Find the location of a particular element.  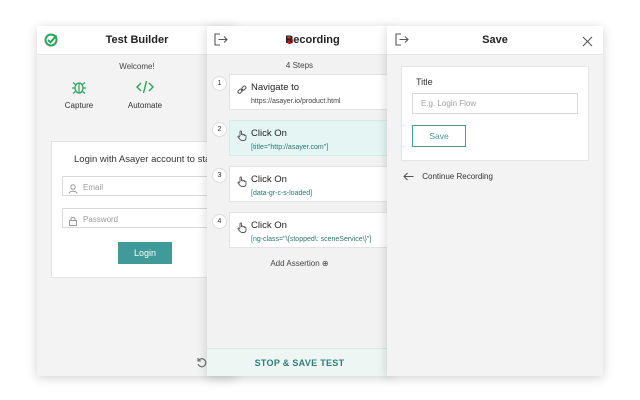

login-button: Login is located at coordinates (145, 253).